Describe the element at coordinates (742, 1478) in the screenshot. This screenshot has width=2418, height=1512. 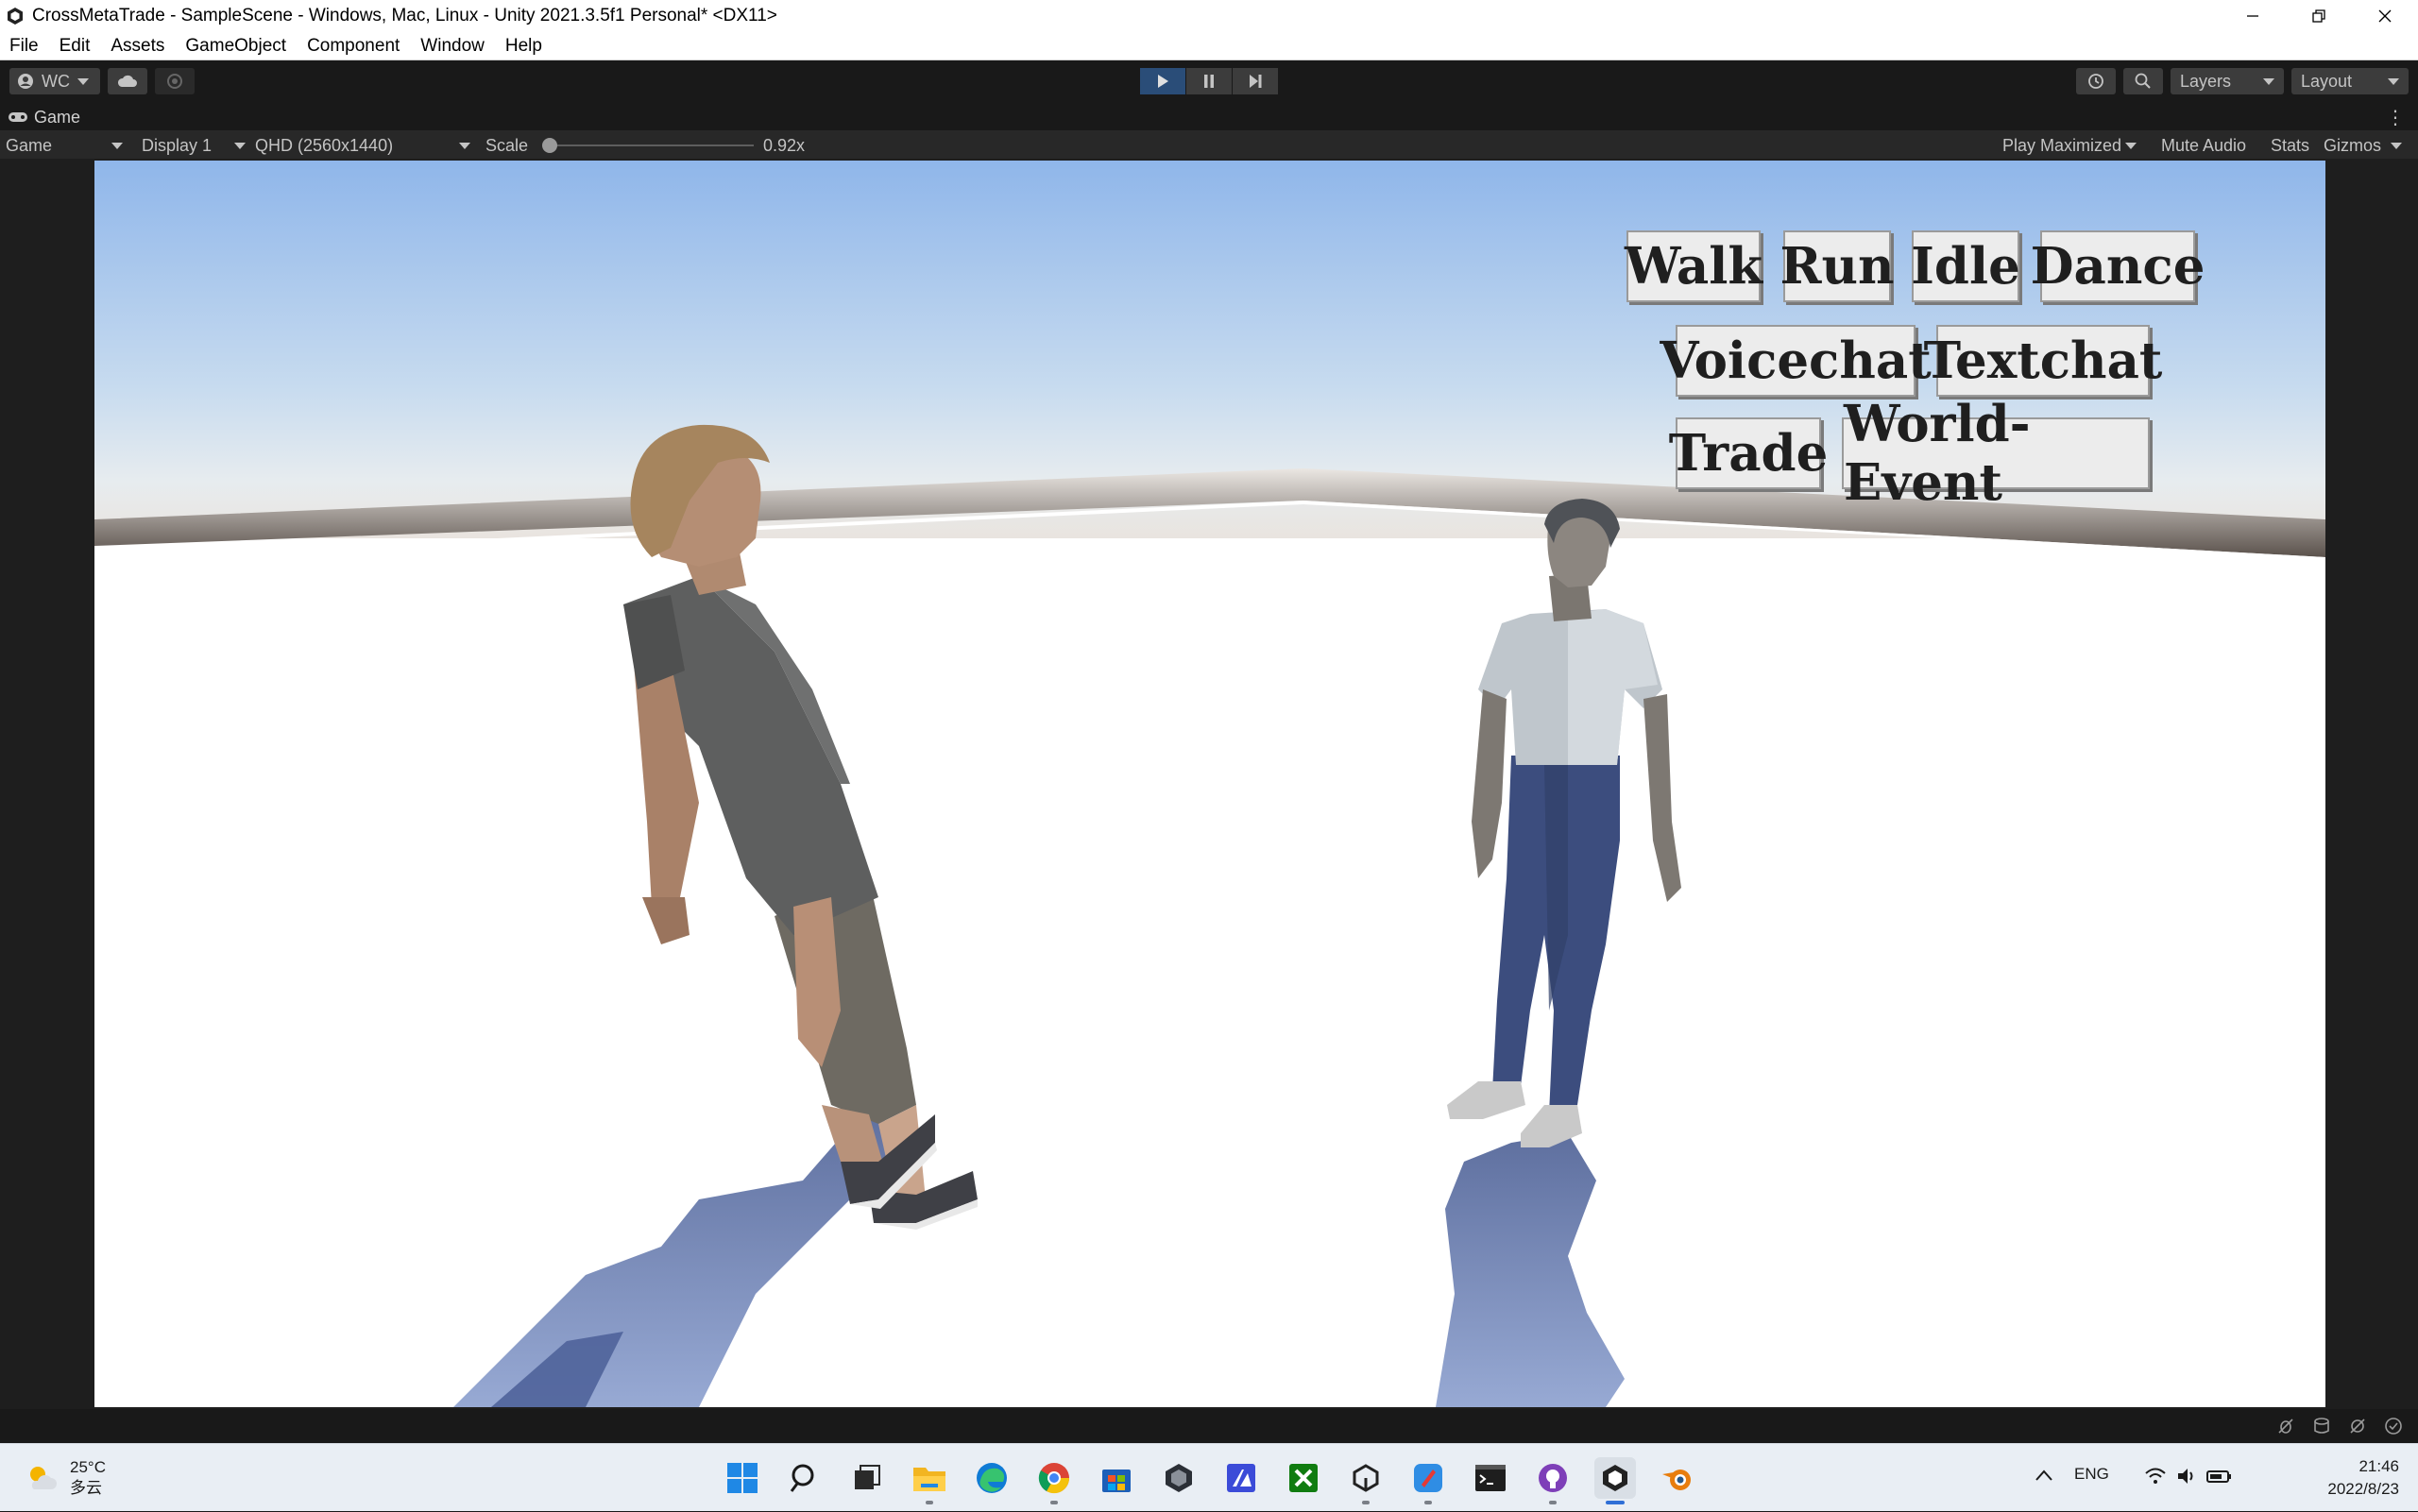
I see `windows-start-icon` at that location.